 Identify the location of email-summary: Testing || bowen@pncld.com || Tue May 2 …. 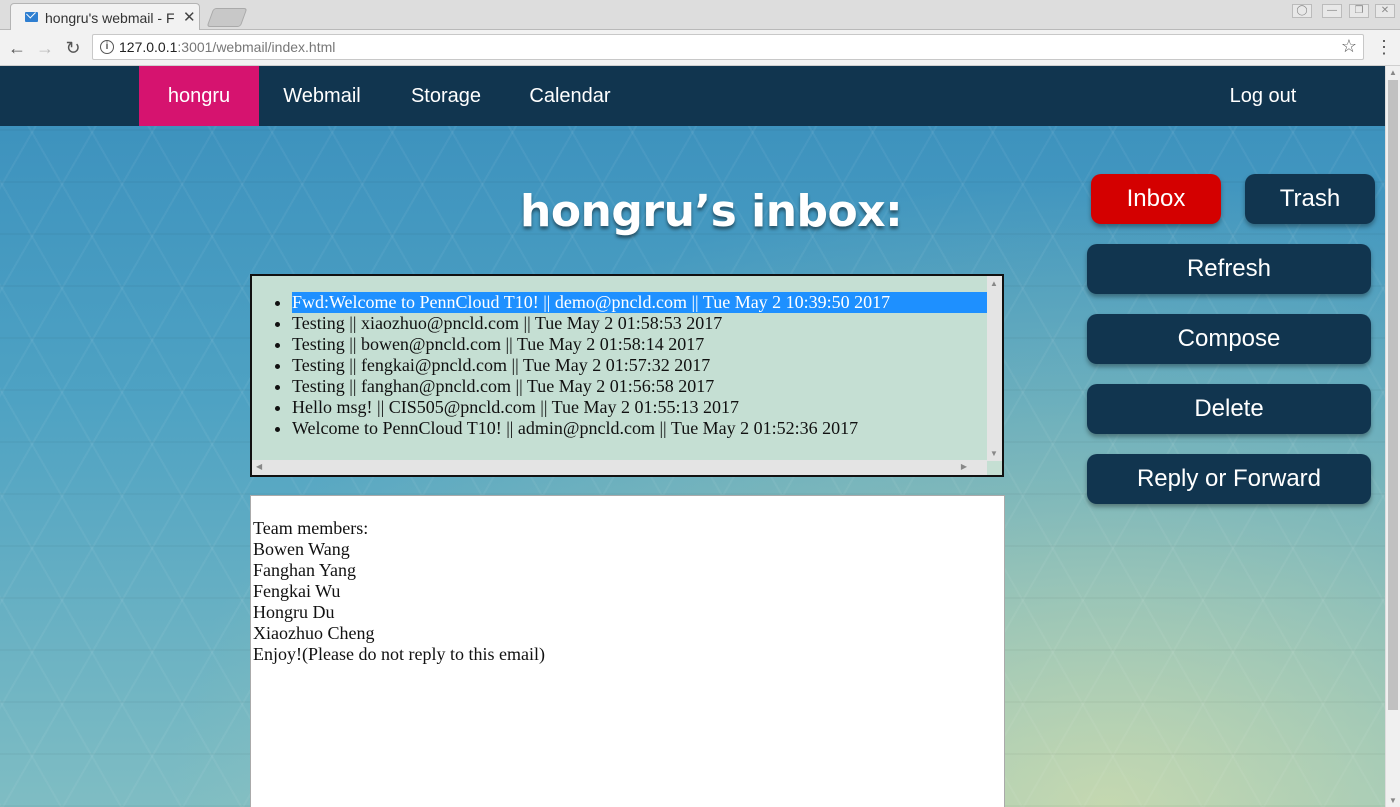
(498, 344).